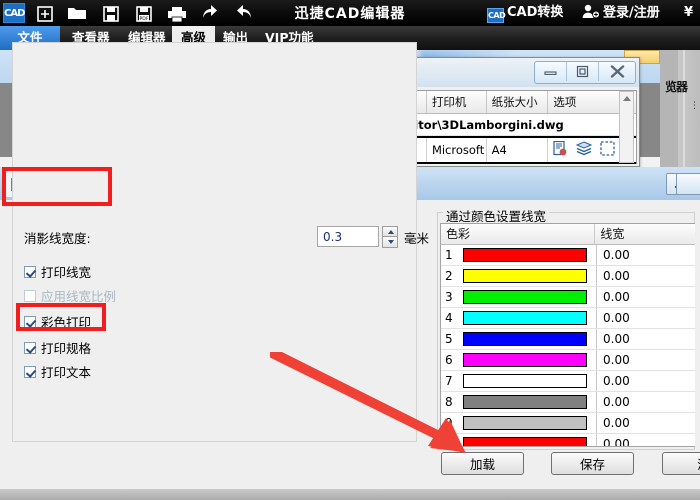  What do you see at coordinates (449, 297) in the screenshot?
I see `color-index: 3` at bounding box center [449, 297].